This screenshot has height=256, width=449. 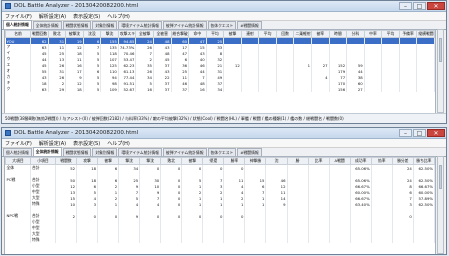 What do you see at coordinates (162, 34) in the screenshot?
I see `column-header: 全被害` at bounding box center [162, 34].